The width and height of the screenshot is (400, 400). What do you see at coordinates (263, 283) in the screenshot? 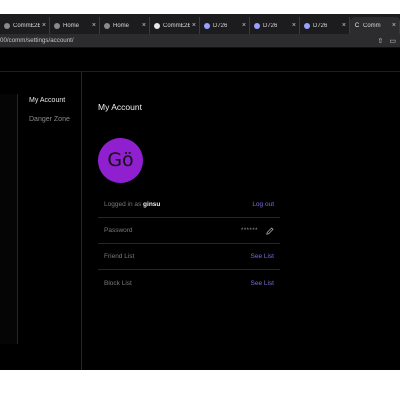
I see `block-list-see-list: See List` at bounding box center [263, 283].